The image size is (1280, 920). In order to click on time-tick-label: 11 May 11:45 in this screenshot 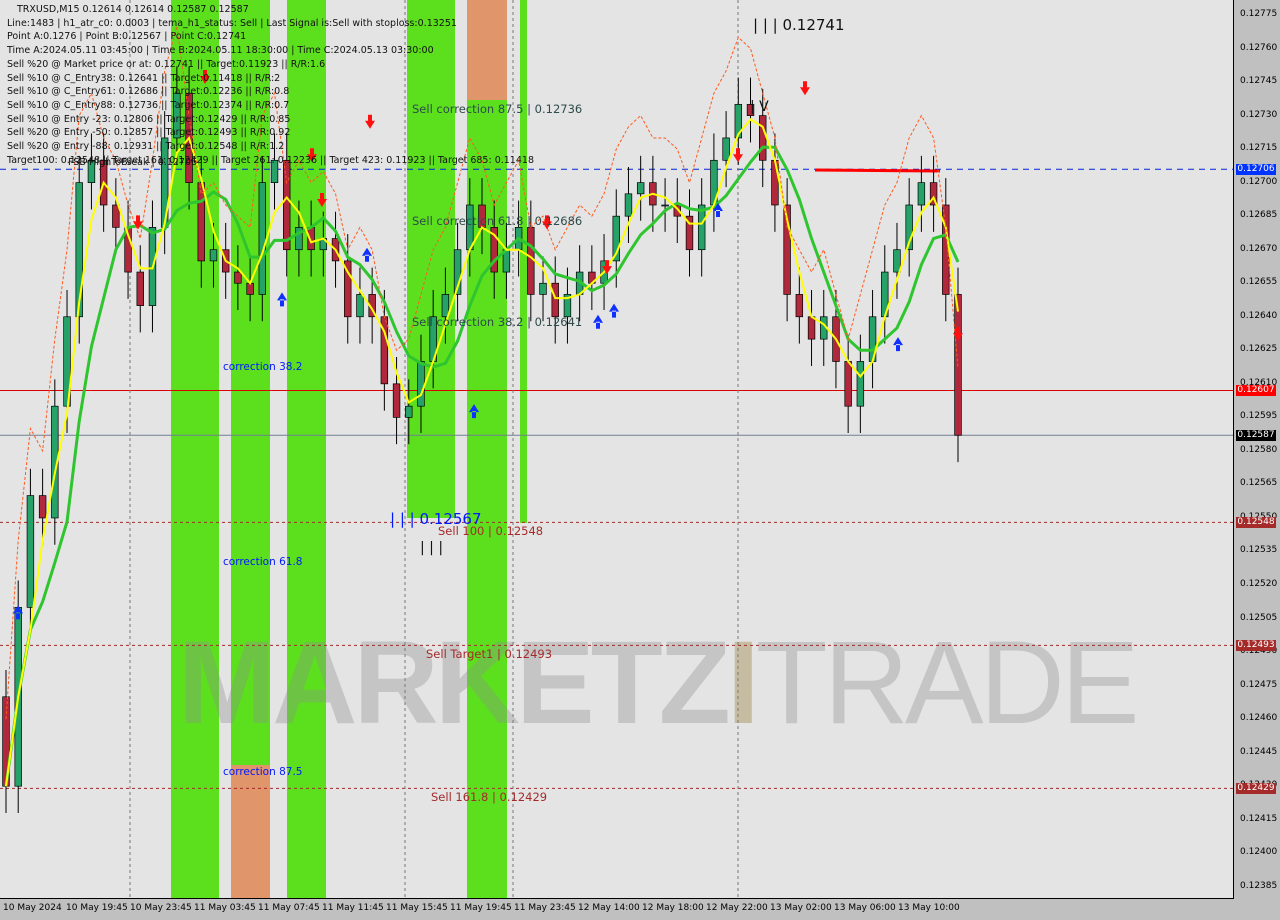, I will do `click(353, 908)`.